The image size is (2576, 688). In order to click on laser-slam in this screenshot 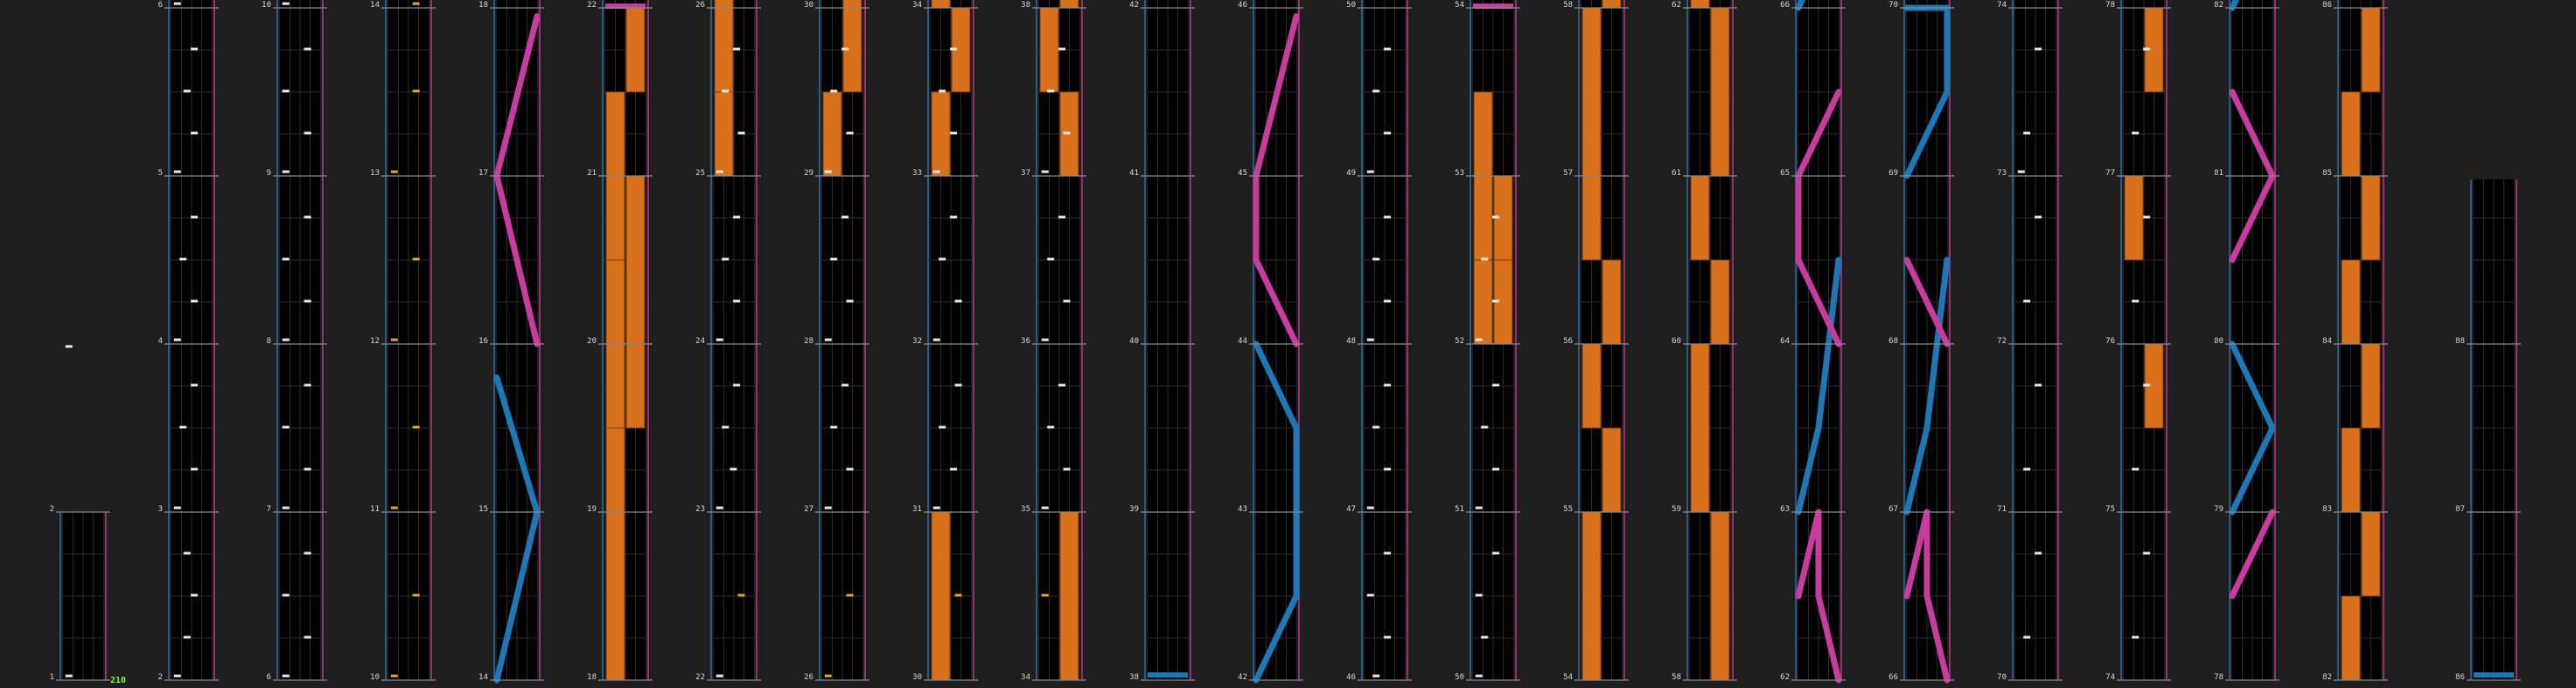, I will do `click(2494, 675)`.